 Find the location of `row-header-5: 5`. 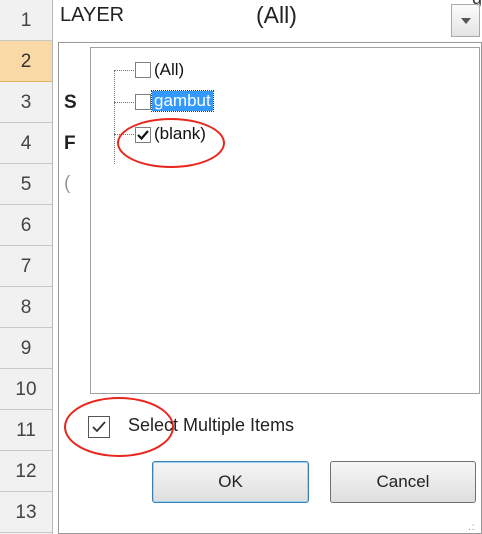

row-header-5: 5 is located at coordinates (26, 184).